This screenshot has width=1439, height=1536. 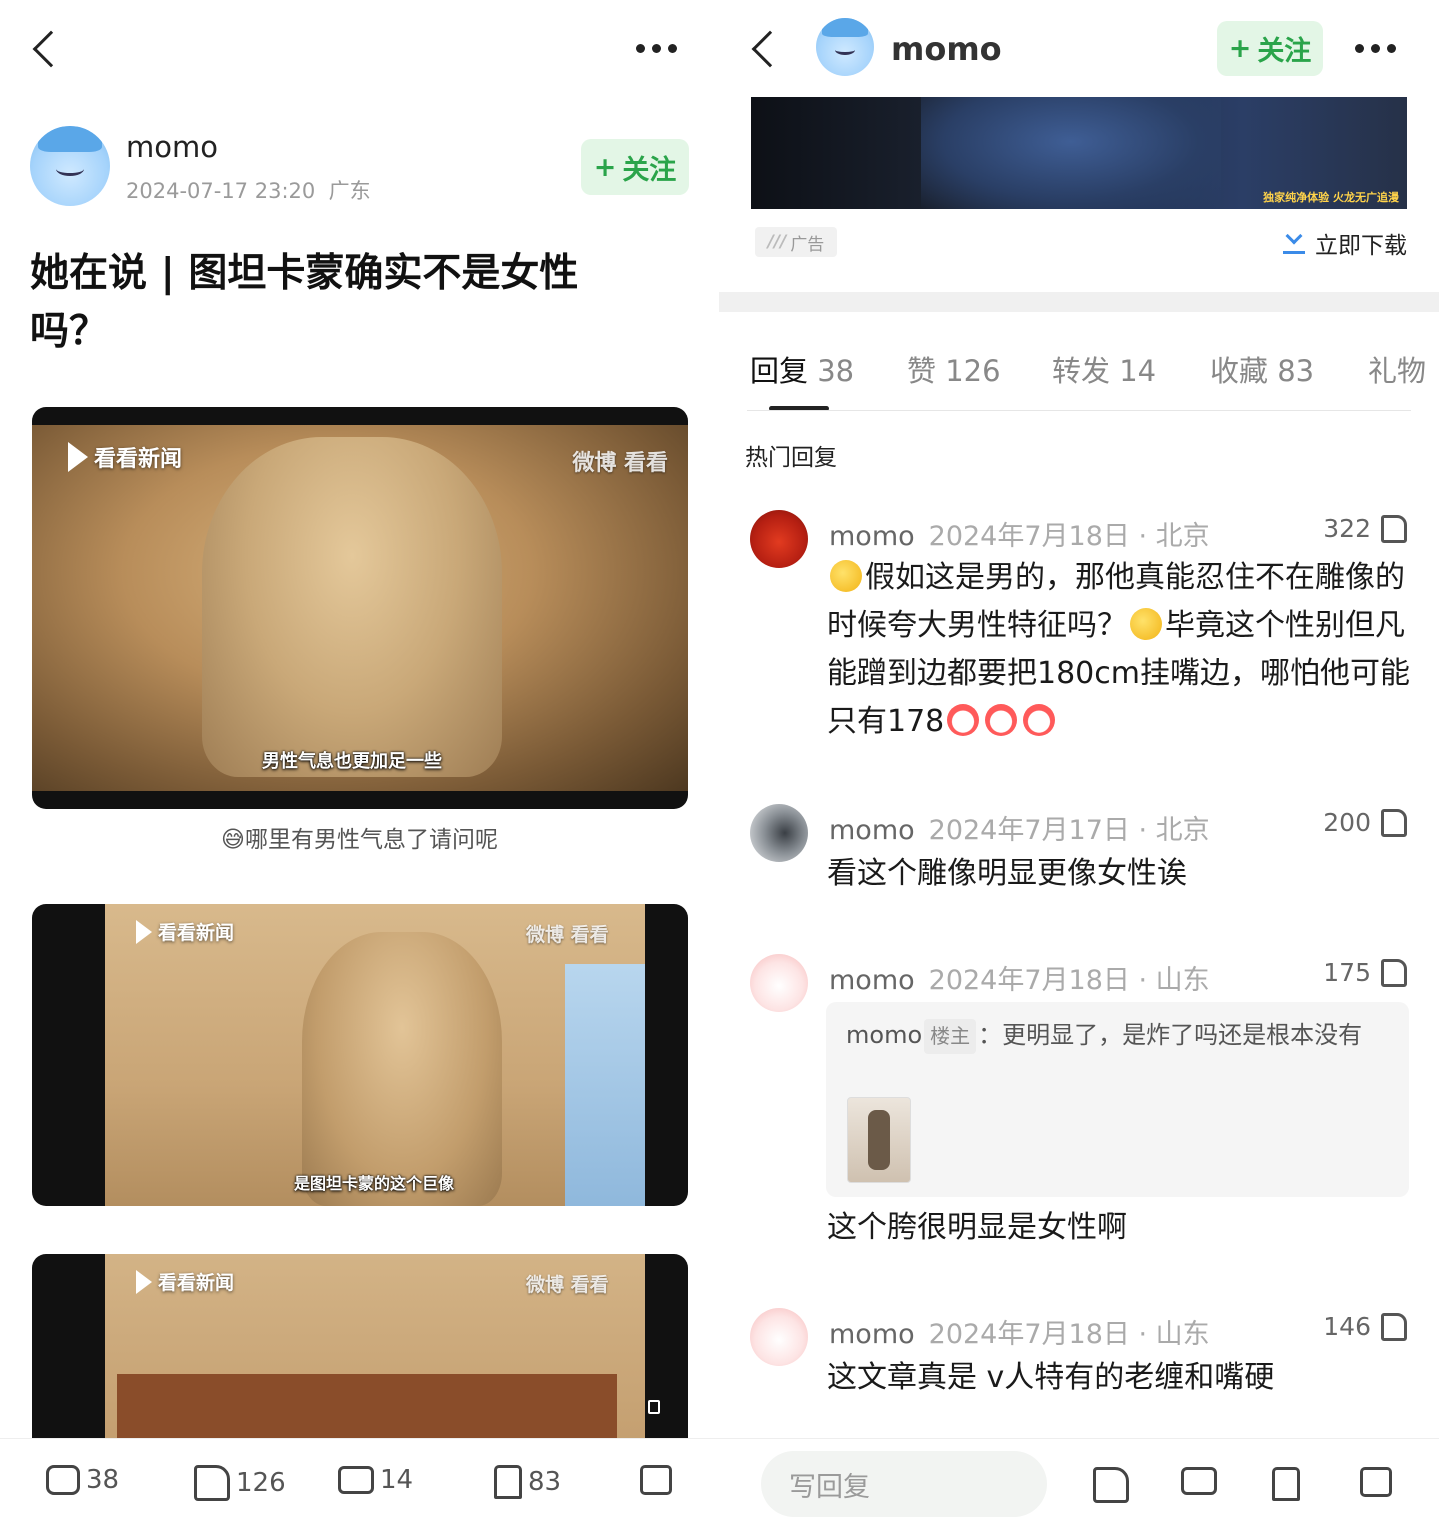 What do you see at coordinates (605, 1085) in the screenshot?
I see `window-light` at bounding box center [605, 1085].